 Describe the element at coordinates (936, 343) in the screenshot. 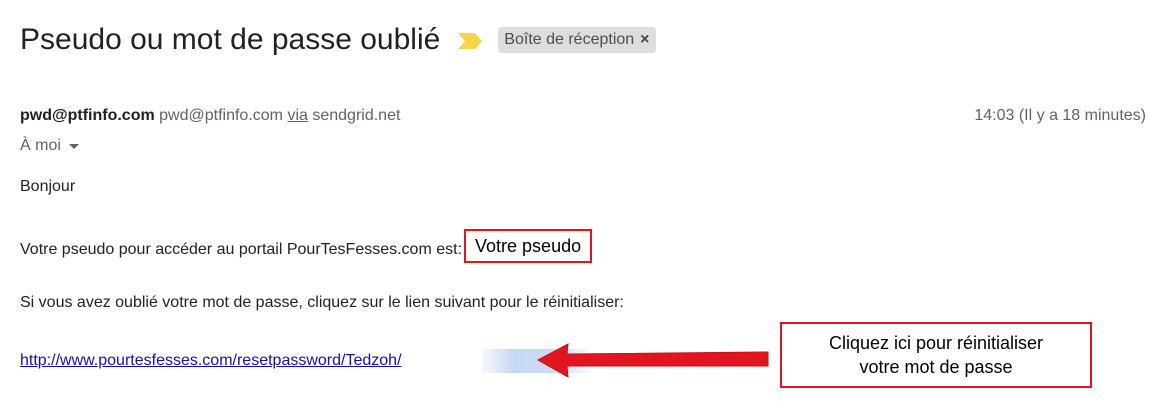

I see `callout-line1: Cliquez ici pour réinitialiser` at that location.